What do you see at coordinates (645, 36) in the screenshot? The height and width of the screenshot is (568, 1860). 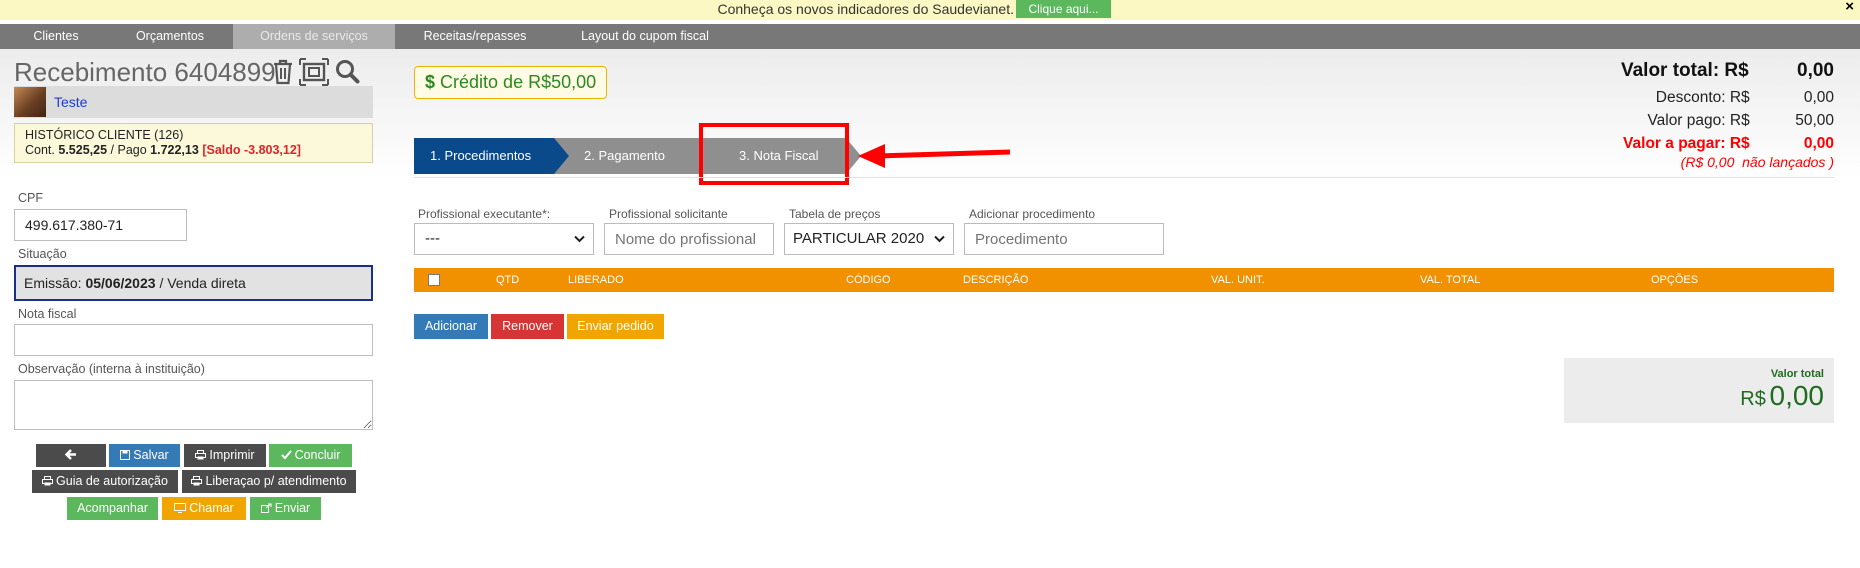 I see `nav-item-layout-cupom: Layout do cupom fiscal` at bounding box center [645, 36].